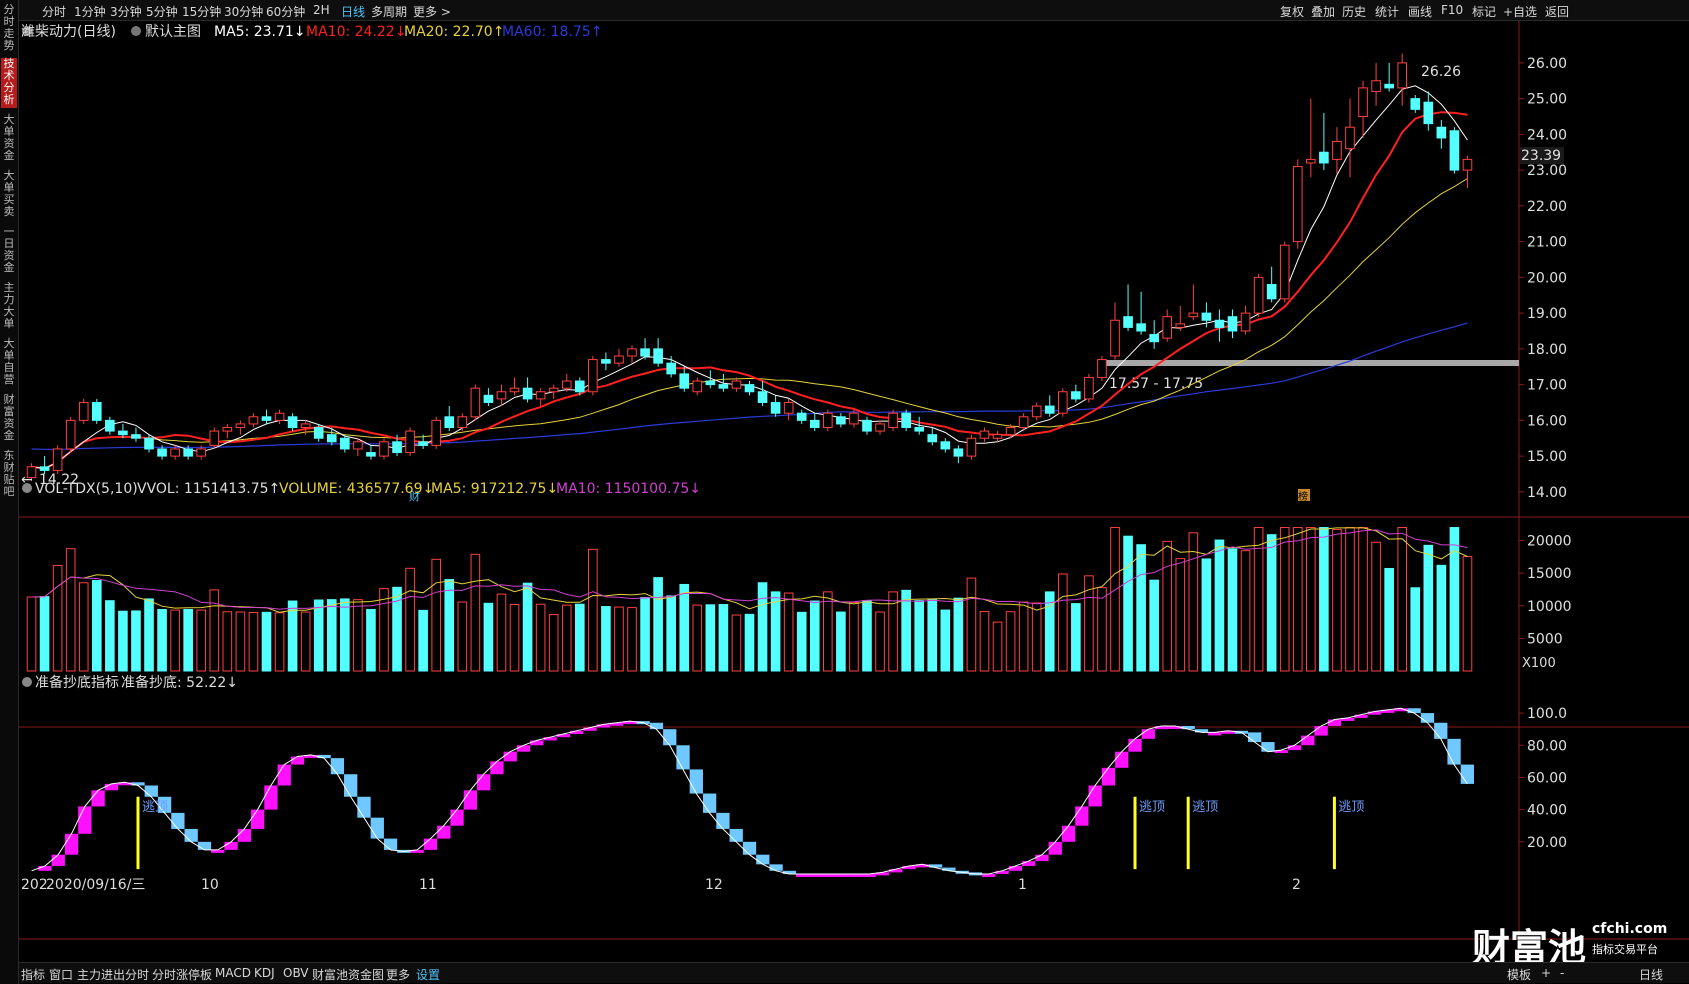  What do you see at coordinates (353, 11) in the screenshot?
I see `tab-daily: 日线` at bounding box center [353, 11].